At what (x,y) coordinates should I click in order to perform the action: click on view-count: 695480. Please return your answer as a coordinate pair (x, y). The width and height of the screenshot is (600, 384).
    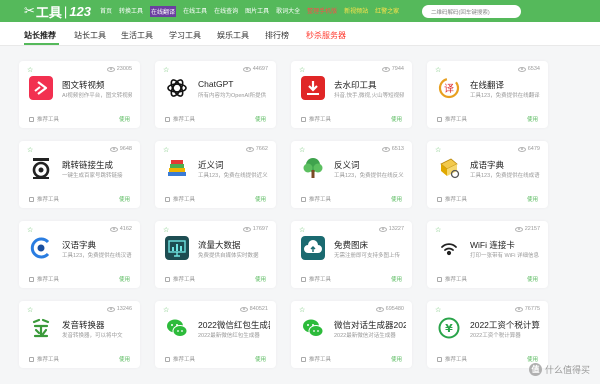
    Looking at the image, I should click on (389, 309).